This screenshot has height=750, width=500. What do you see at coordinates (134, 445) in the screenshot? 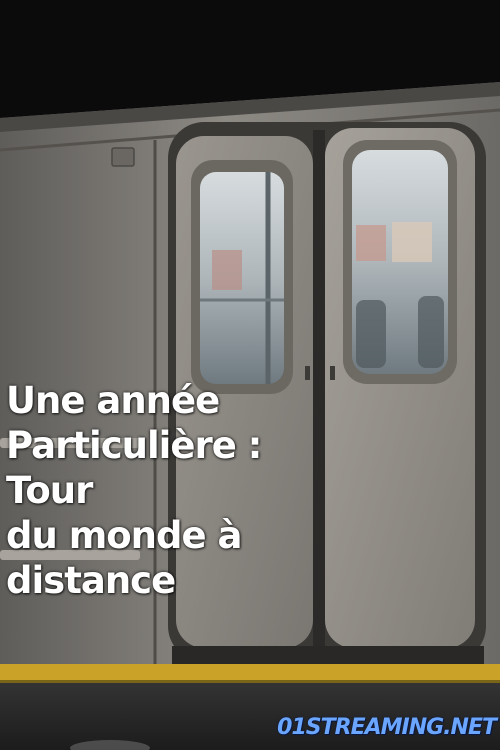
I see `title-line: Particulière :` at bounding box center [134, 445].